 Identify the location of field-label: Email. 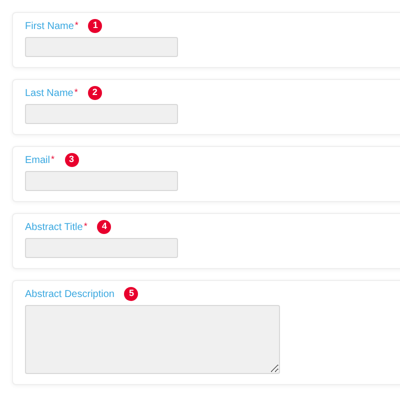
(37, 161).